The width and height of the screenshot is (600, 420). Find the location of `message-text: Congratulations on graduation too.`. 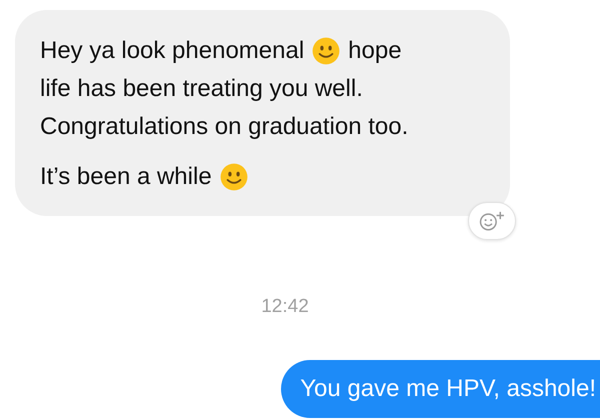

message-text: Congratulations on graduation too. is located at coordinates (224, 127).